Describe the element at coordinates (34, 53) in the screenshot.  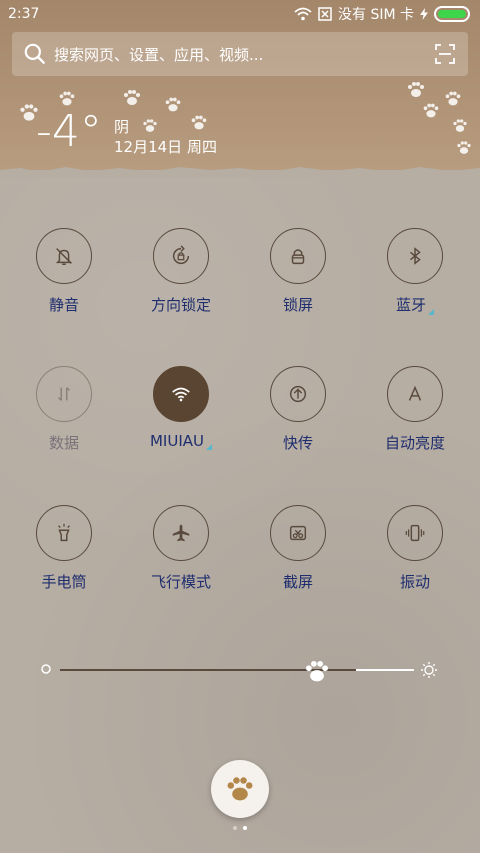
I see `search-icon` at that location.